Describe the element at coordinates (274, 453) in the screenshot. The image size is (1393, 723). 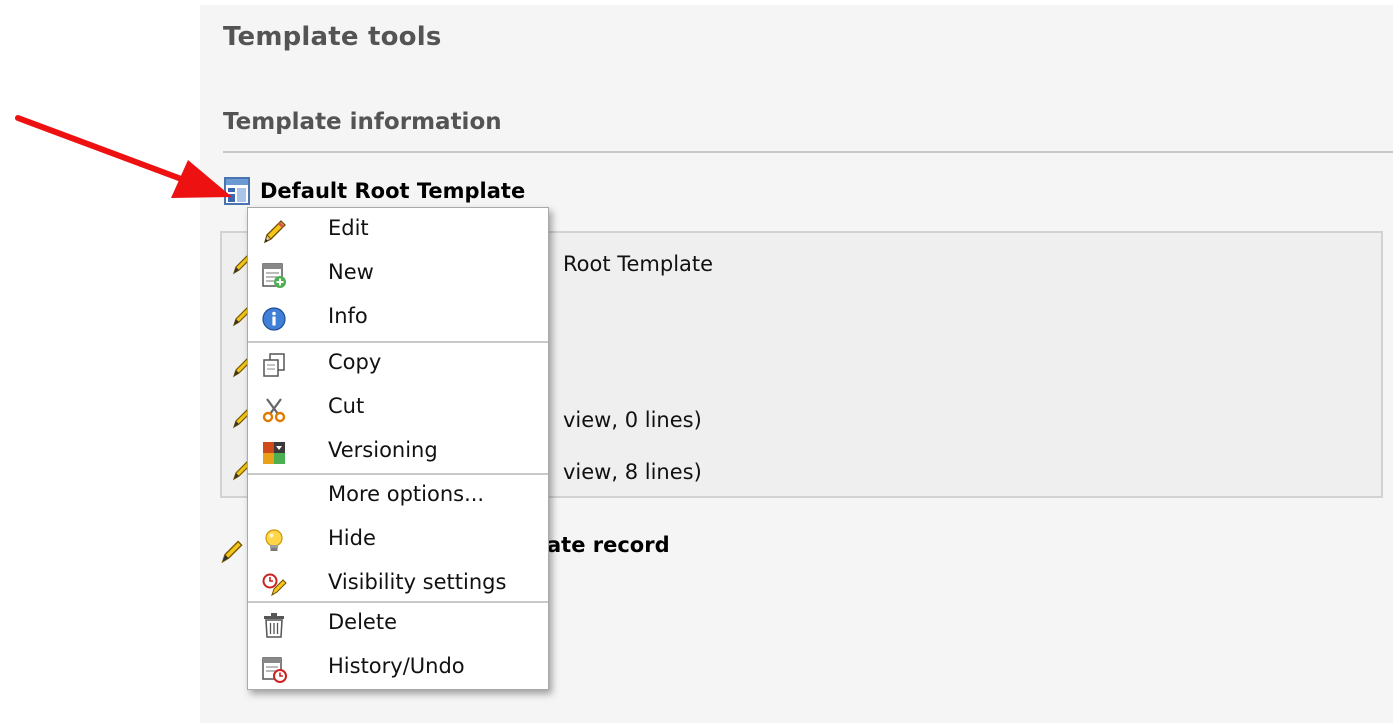
I see `versioning-icon` at that location.